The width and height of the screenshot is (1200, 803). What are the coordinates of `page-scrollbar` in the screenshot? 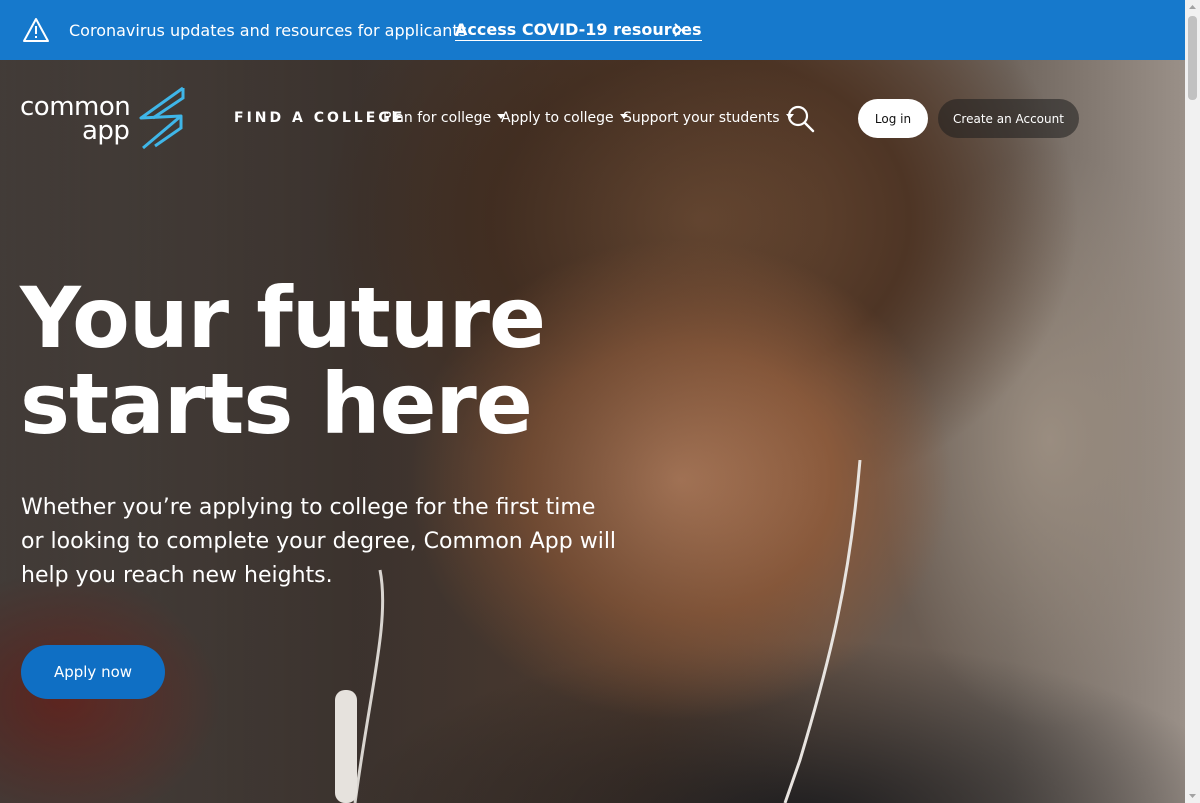 It's located at (1192, 401).